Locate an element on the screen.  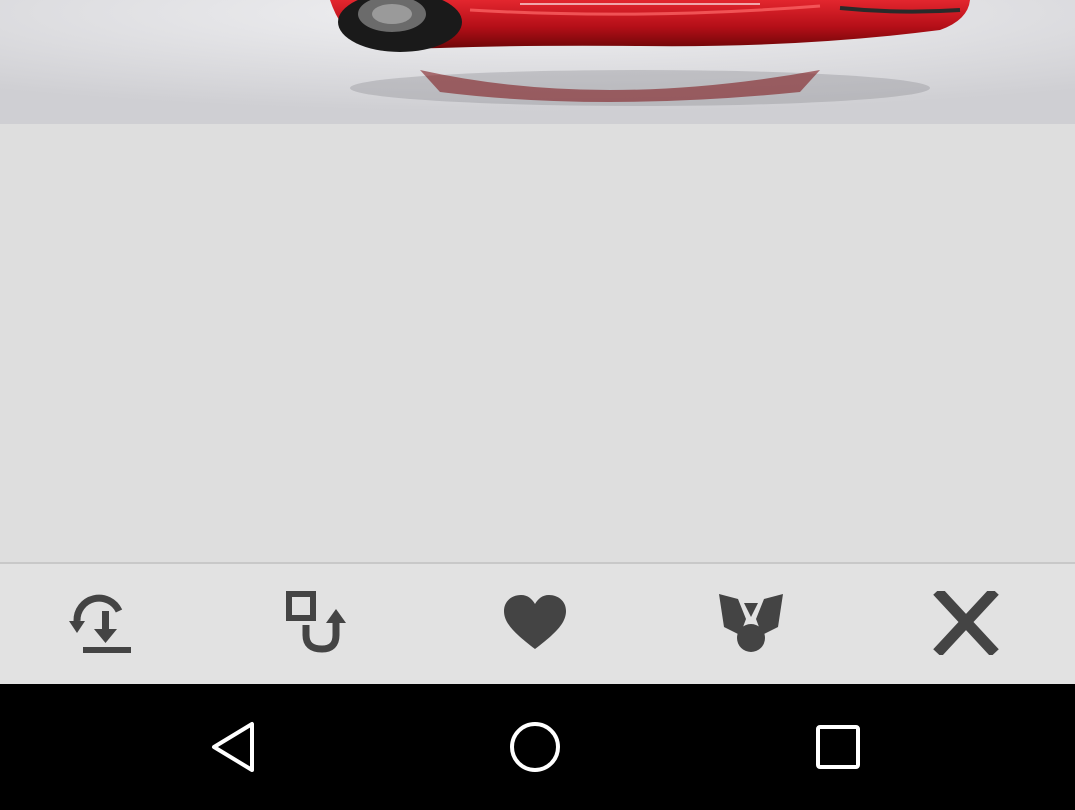
home-icon is located at coordinates (535, 747).